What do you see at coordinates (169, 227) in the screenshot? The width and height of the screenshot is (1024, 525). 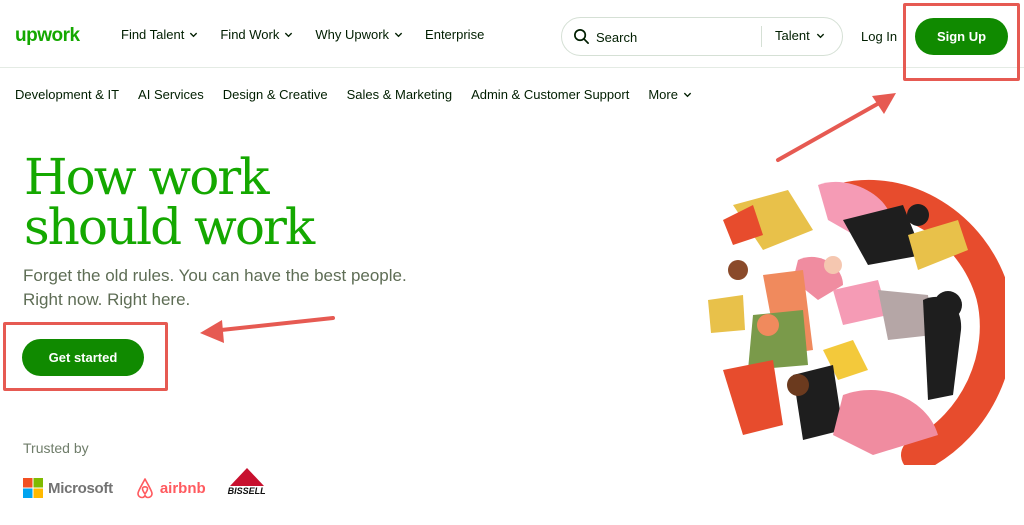 I see `hero-headline-line2: should work` at bounding box center [169, 227].